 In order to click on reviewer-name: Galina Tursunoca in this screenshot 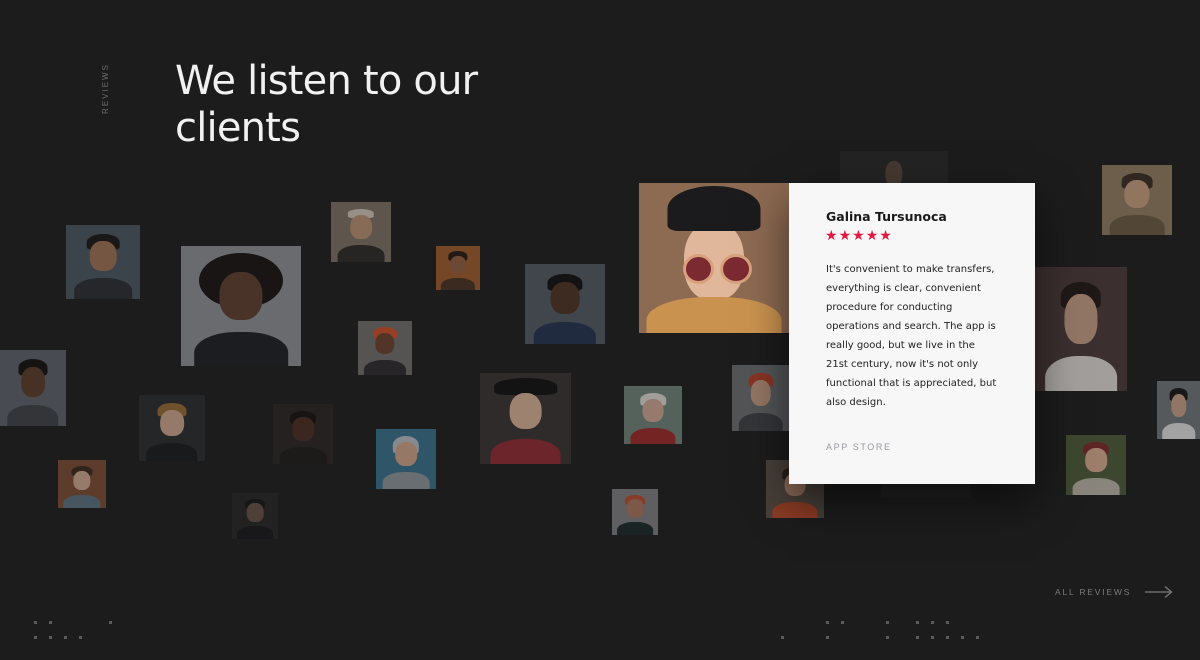, I will do `click(886, 216)`.